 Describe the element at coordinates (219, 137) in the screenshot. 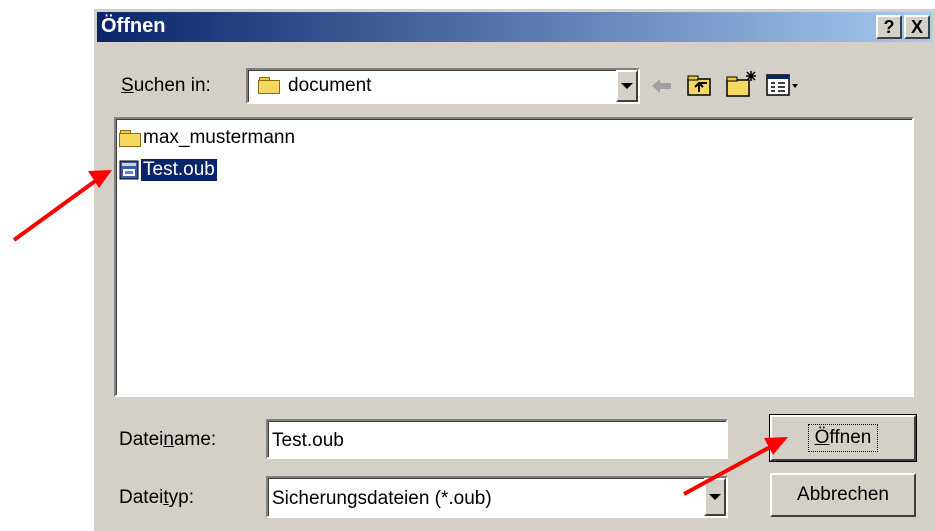

I see `file-name: max_mustermann` at that location.